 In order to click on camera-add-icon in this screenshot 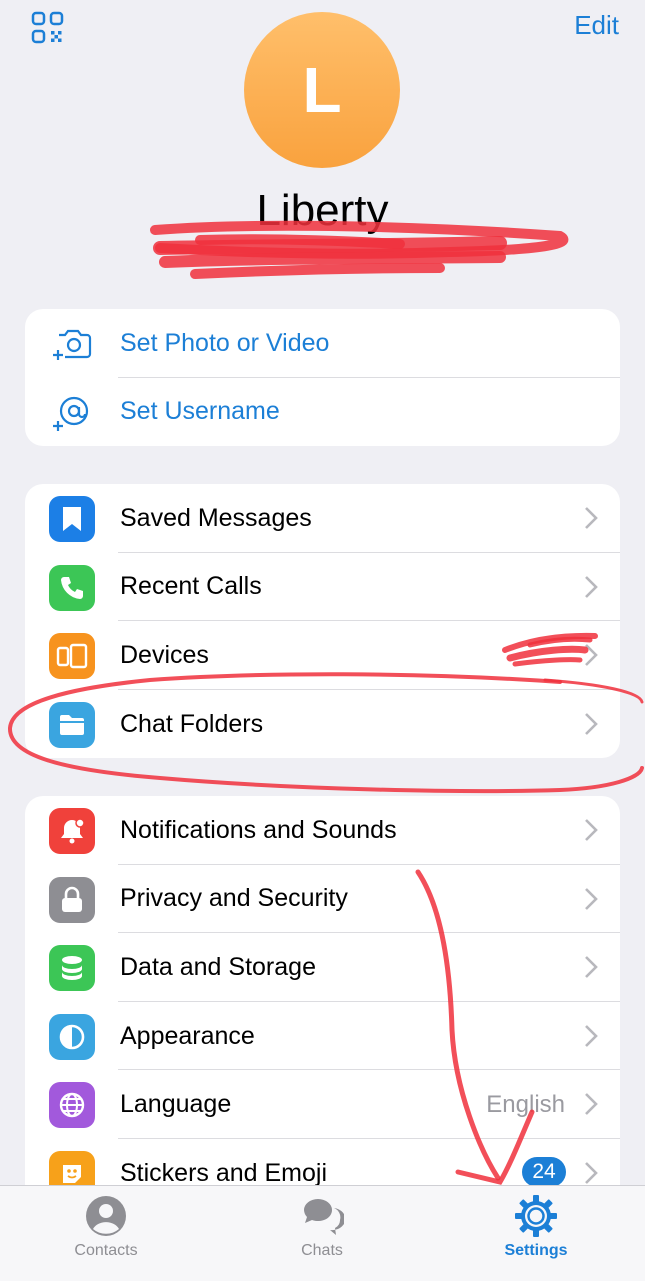, I will do `click(72, 344)`.